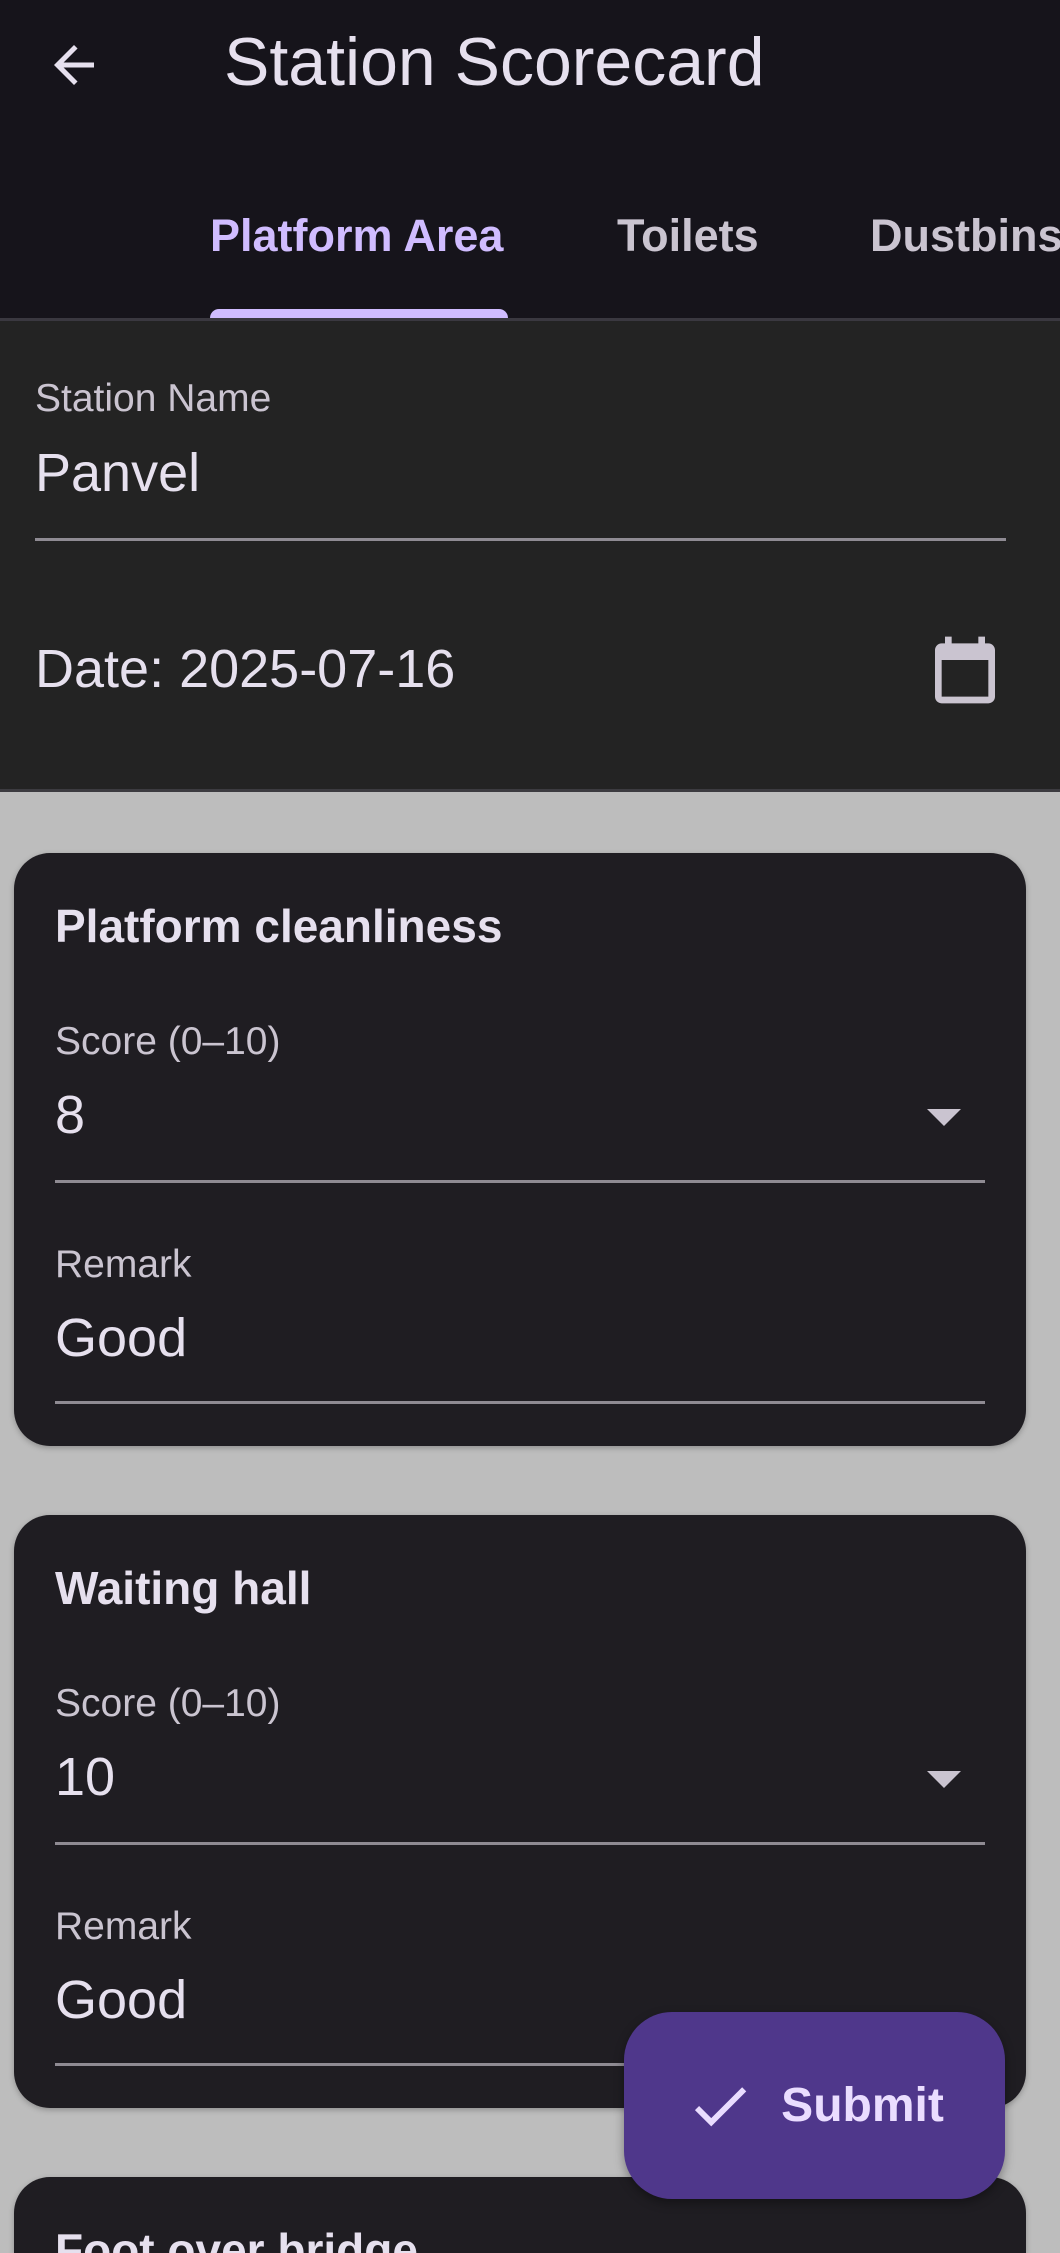 The height and width of the screenshot is (2253, 1060). I want to click on tab-bar: Platform Area Toilets Dustbins, so click(530, 225).